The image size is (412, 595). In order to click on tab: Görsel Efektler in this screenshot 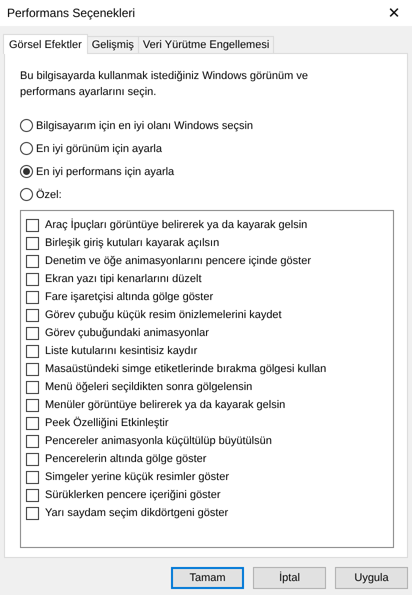, I will do `click(45, 44)`.